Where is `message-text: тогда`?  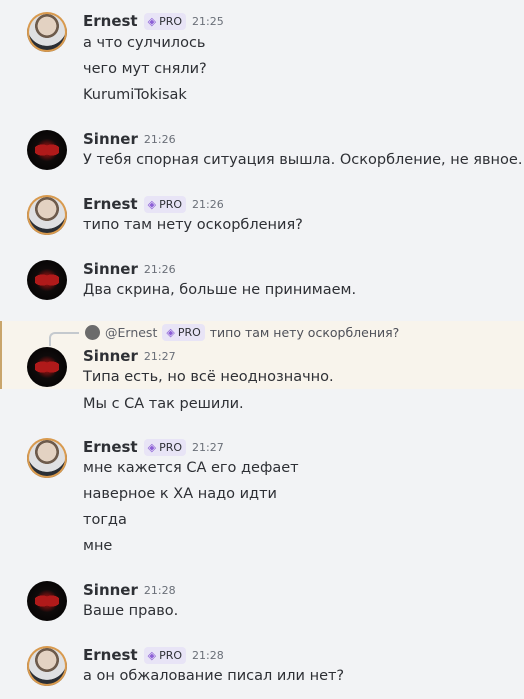 message-text: тогда is located at coordinates (105, 520).